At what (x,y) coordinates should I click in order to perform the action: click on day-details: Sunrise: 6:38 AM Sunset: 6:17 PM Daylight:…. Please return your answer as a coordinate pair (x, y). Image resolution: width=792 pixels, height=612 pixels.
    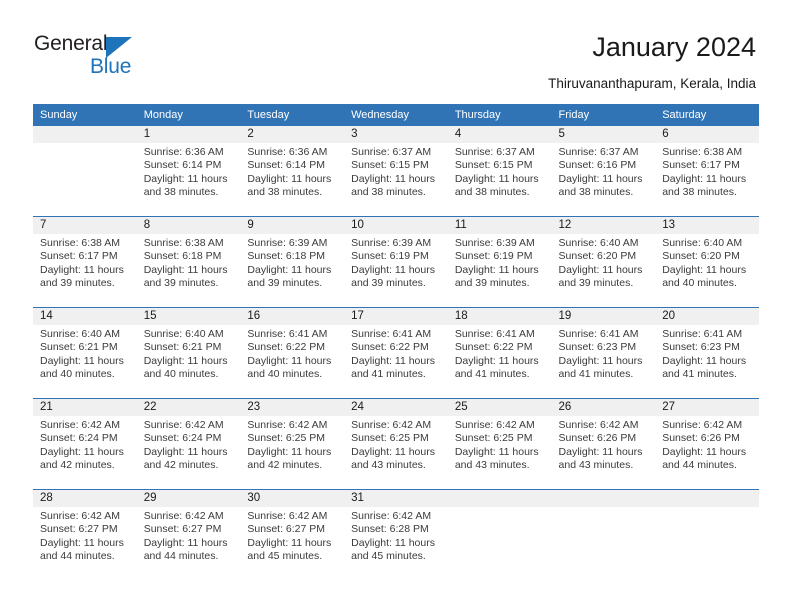
    Looking at the image, I should click on (85, 262).